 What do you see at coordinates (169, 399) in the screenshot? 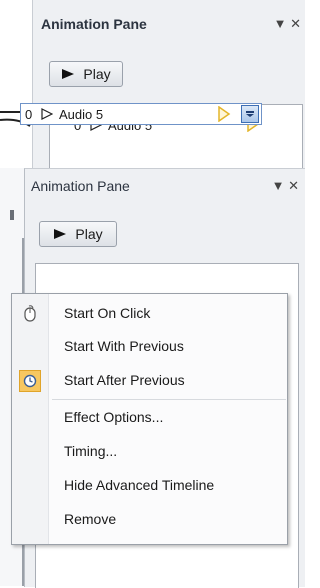
I see `menu-separator` at bounding box center [169, 399].